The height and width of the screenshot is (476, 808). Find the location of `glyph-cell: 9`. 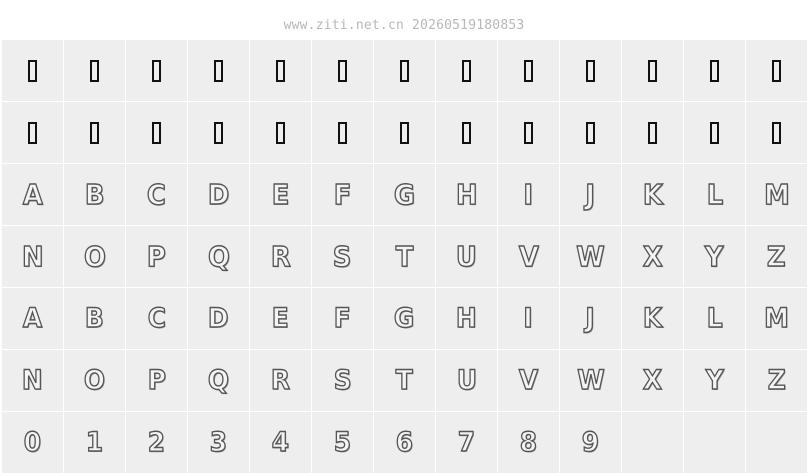

glyph-cell: 9 is located at coordinates (590, 442).